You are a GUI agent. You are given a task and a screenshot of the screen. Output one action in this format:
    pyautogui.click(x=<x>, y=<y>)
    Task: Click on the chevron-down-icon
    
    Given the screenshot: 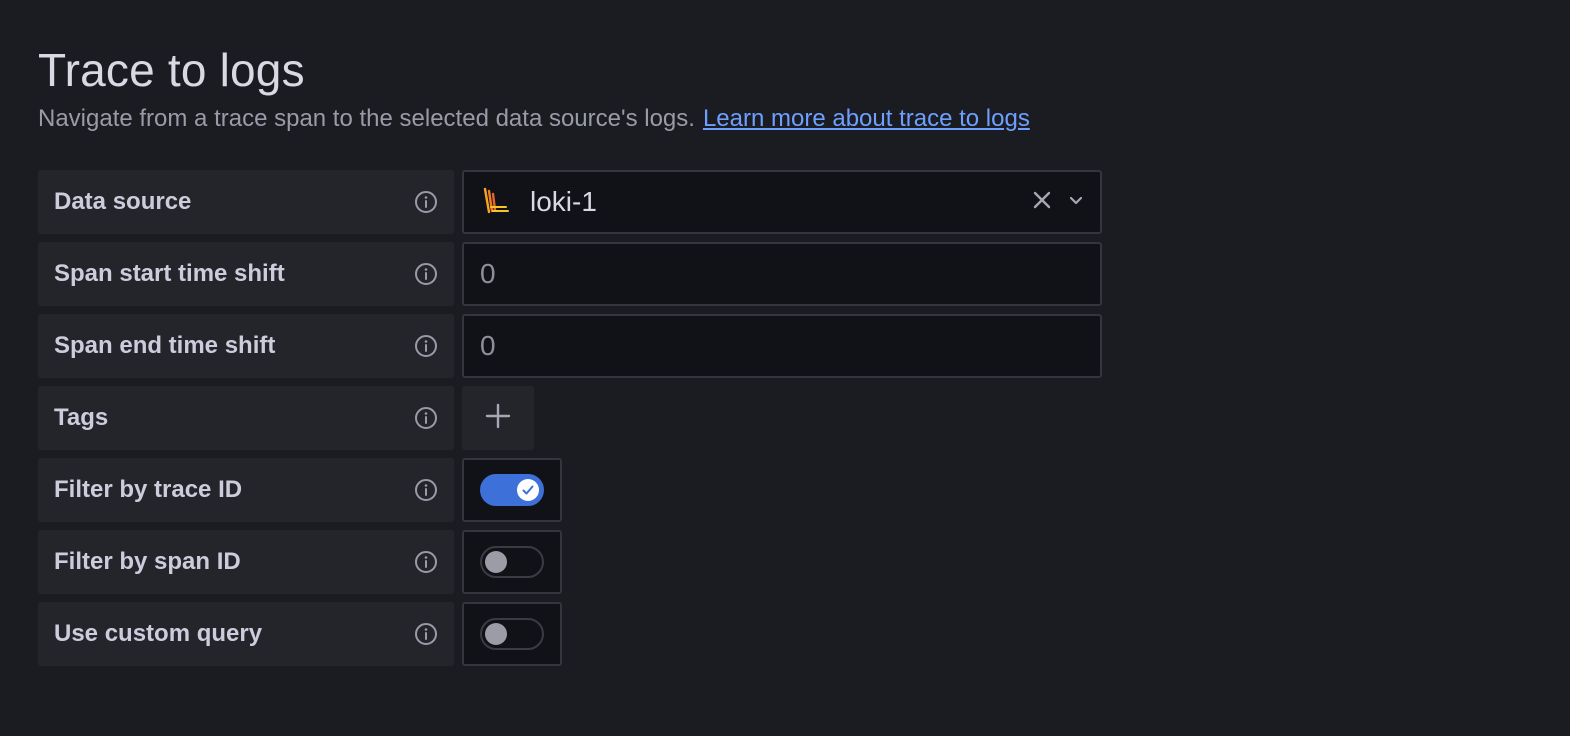 What is the action you would take?
    pyautogui.click(x=1076, y=202)
    